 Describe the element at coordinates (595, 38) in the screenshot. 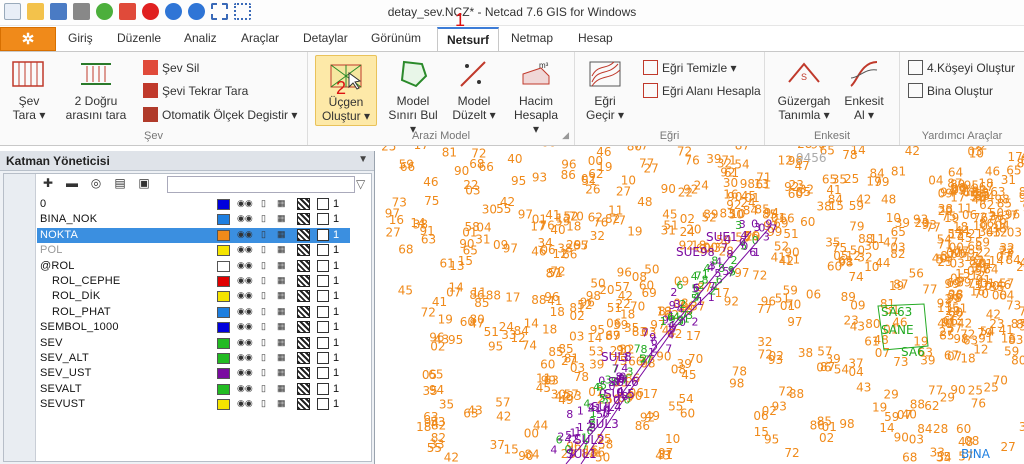

I see `tab-hesap: Hesap` at that location.